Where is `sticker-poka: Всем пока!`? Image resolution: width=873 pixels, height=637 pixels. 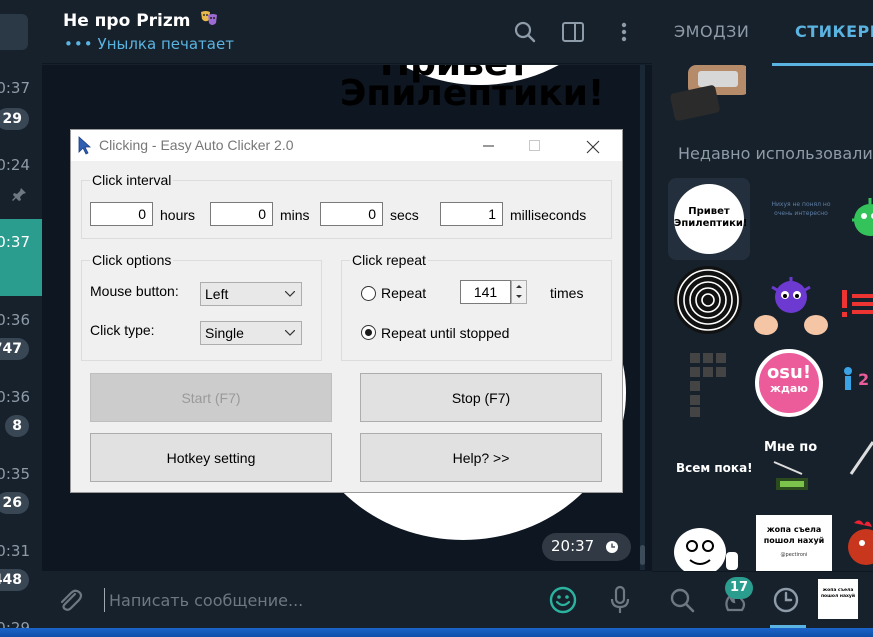 sticker-poka: Всем пока! is located at coordinates (714, 468).